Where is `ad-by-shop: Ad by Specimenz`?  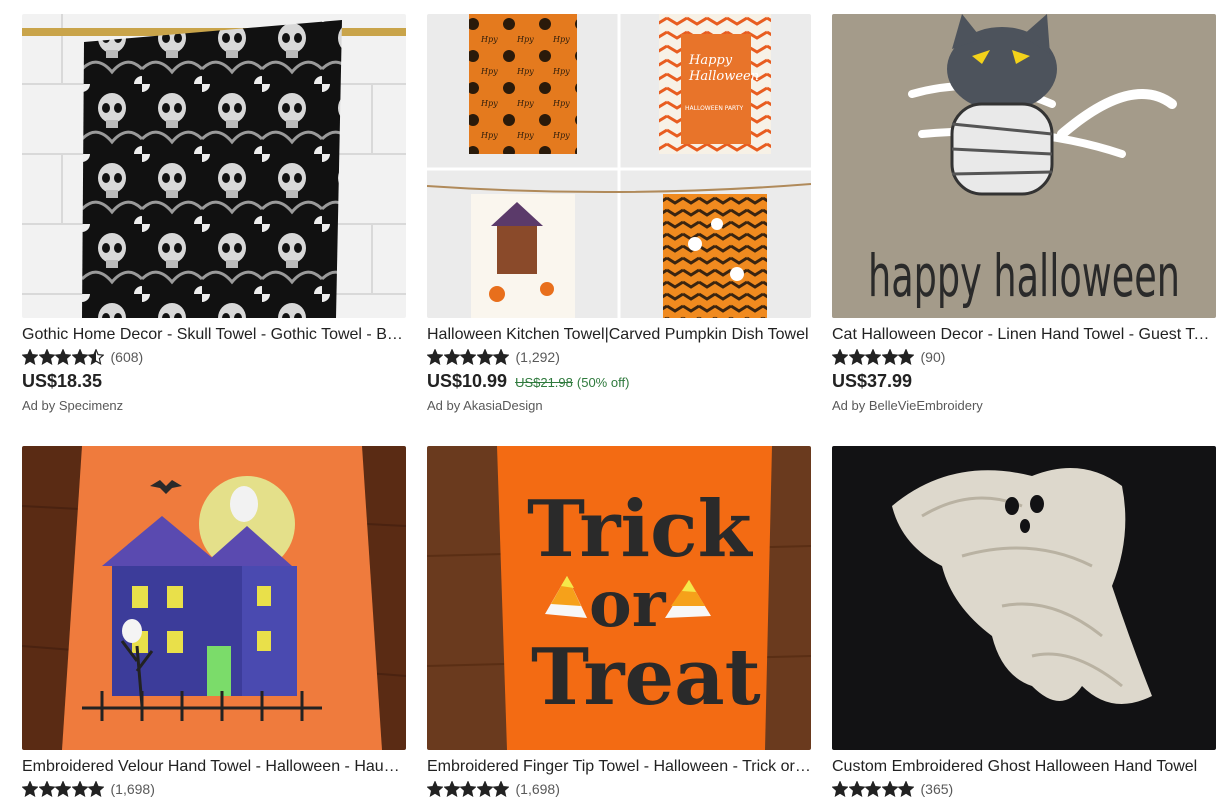 ad-by-shop: Ad by Specimenz is located at coordinates (214, 405).